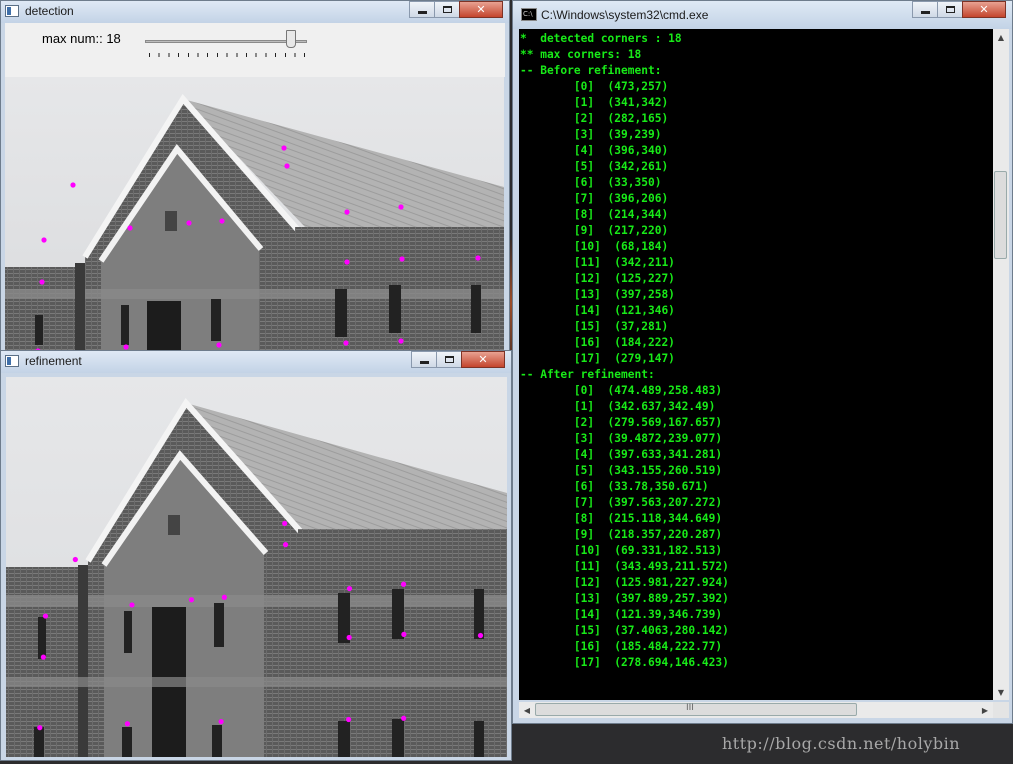 Image resolution: width=1013 pixels, height=764 pixels. What do you see at coordinates (1001, 692) in the screenshot?
I see `scroll-down-icon: ▼` at bounding box center [1001, 692].